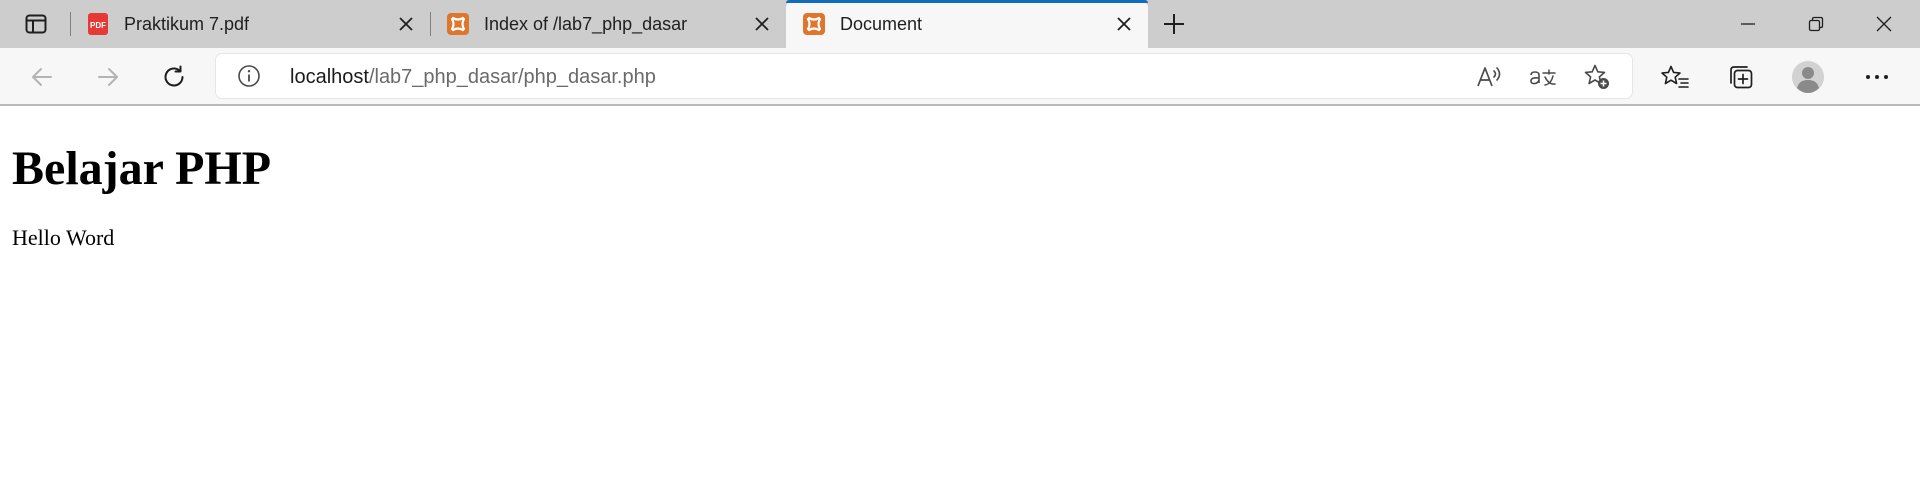 Image resolution: width=1920 pixels, height=504 pixels. I want to click on forward-arrow-icon, so click(108, 77).